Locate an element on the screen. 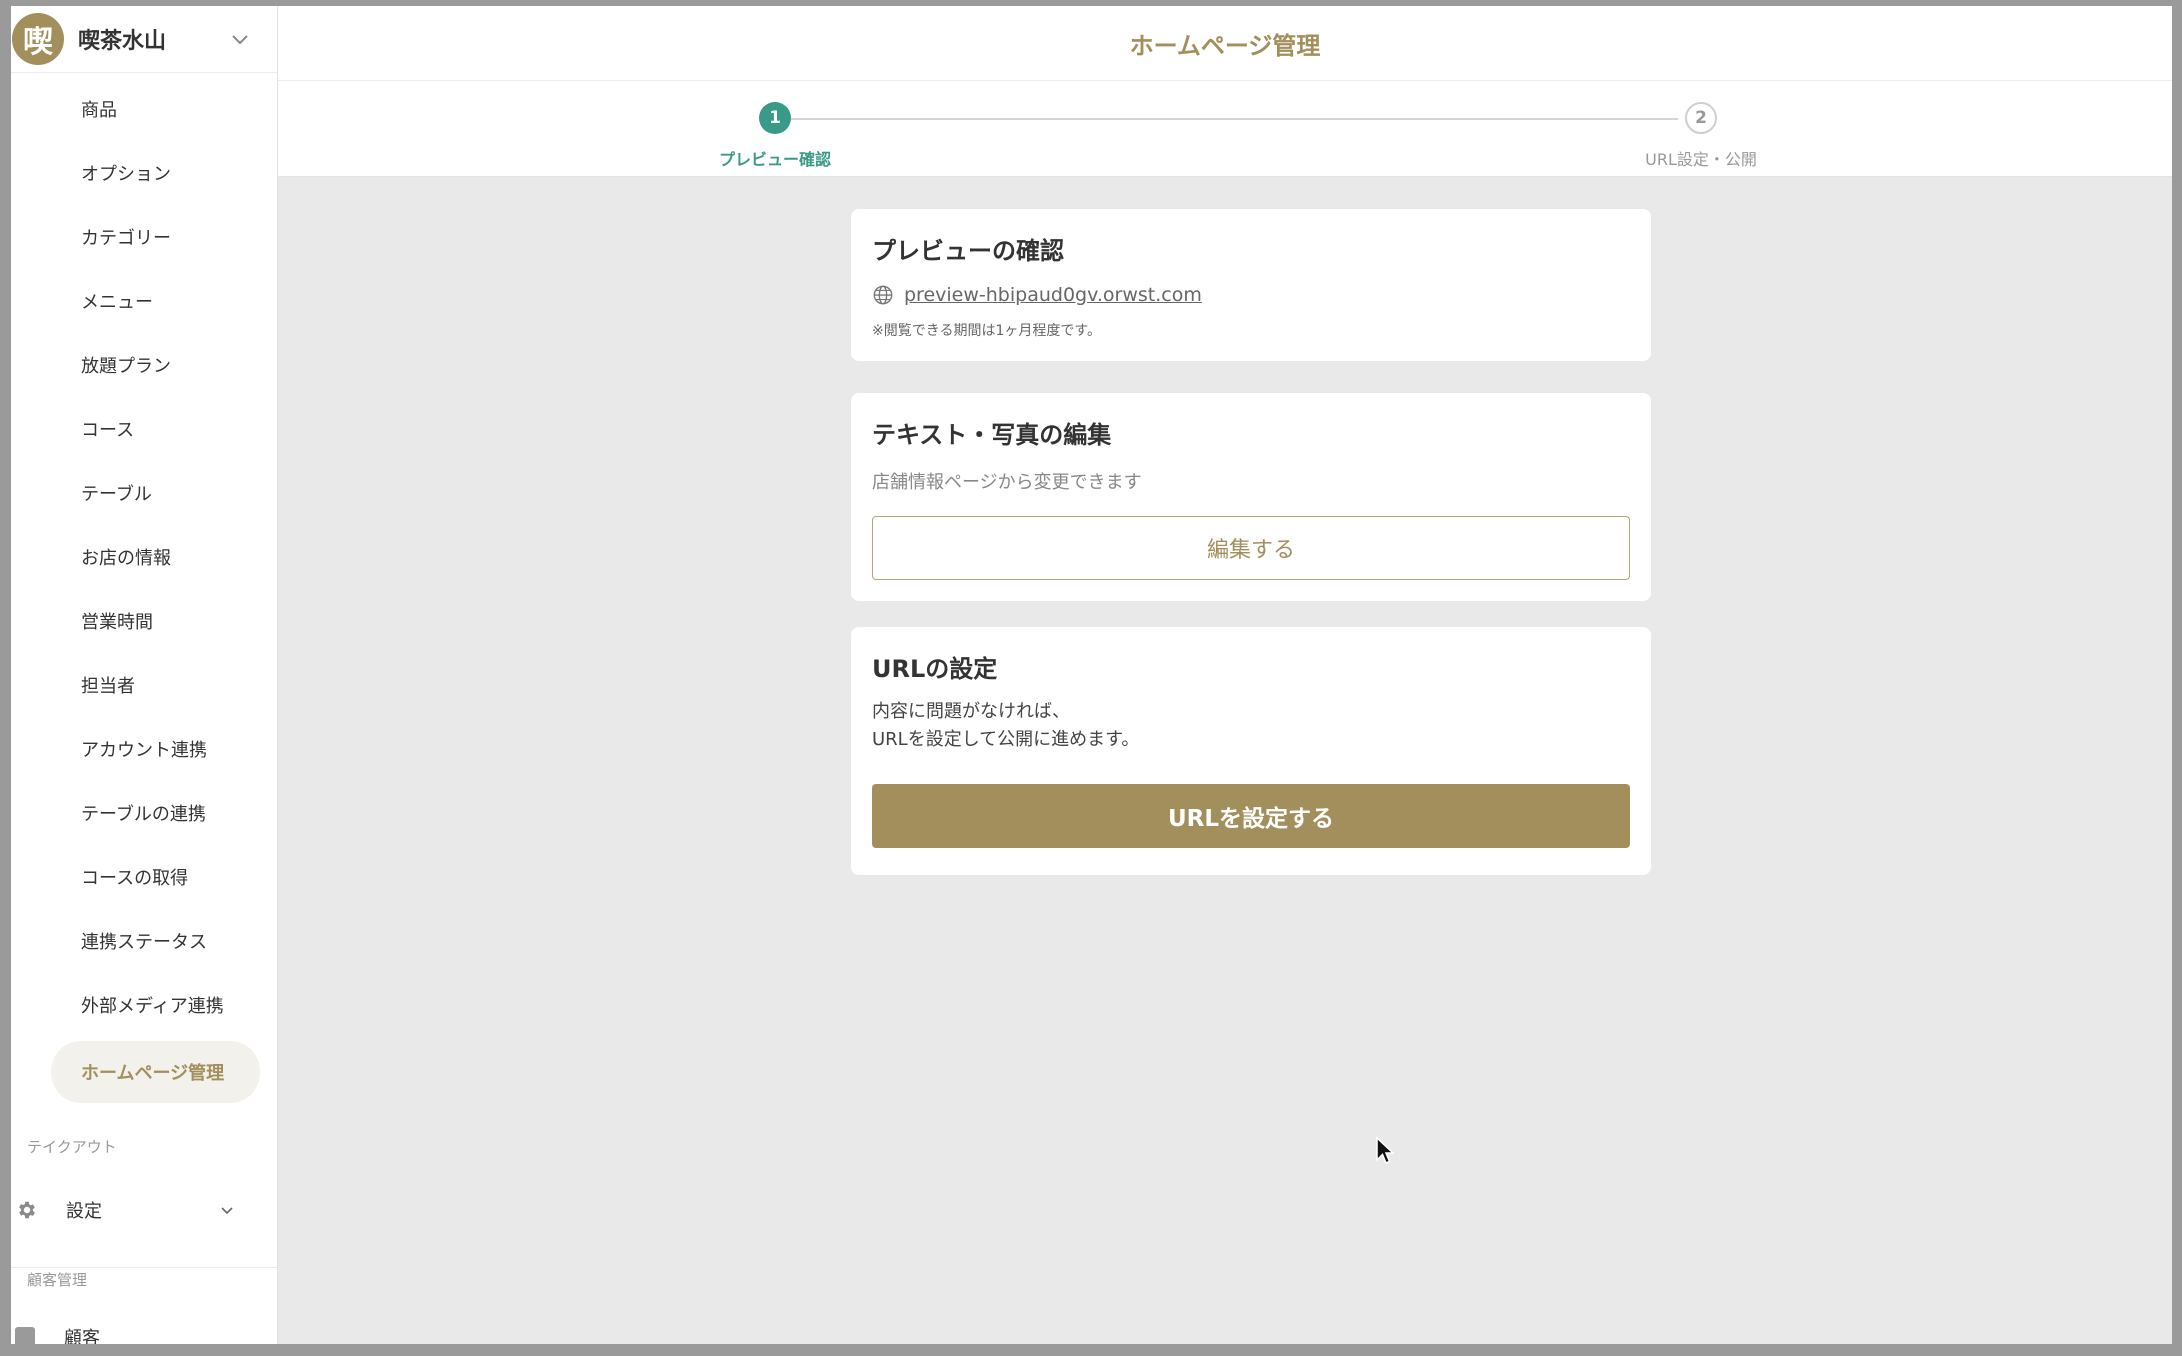  settings-label: 設定 is located at coordinates (84, 1211).